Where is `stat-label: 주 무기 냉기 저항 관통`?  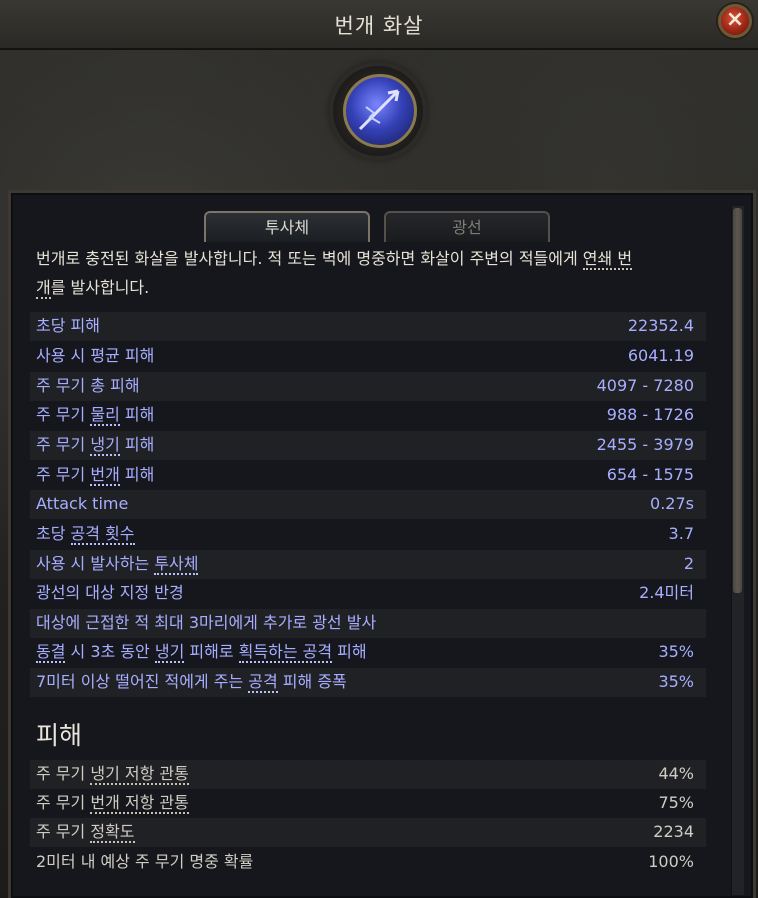
stat-label: 주 무기 냉기 저항 관통 is located at coordinates (112, 774).